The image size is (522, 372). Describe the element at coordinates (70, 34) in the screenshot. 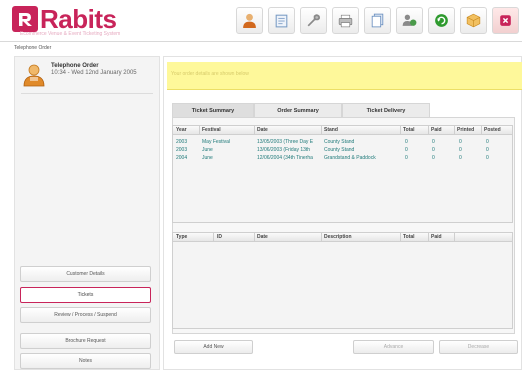

I see `app-tagline: Ecommerce Venue & Event Ticketing System` at that location.